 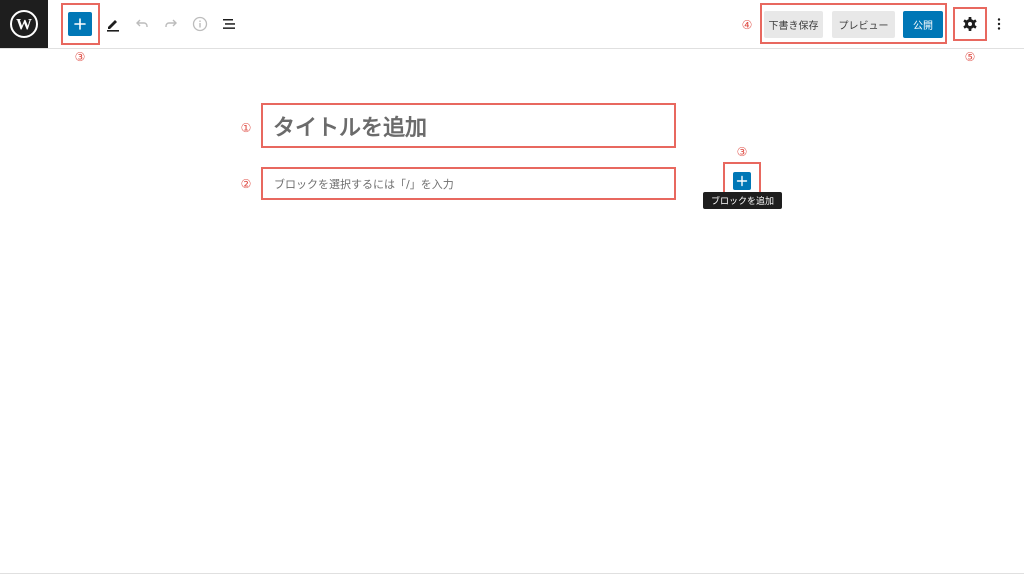 I want to click on undo-icon, so click(x=142, y=23).